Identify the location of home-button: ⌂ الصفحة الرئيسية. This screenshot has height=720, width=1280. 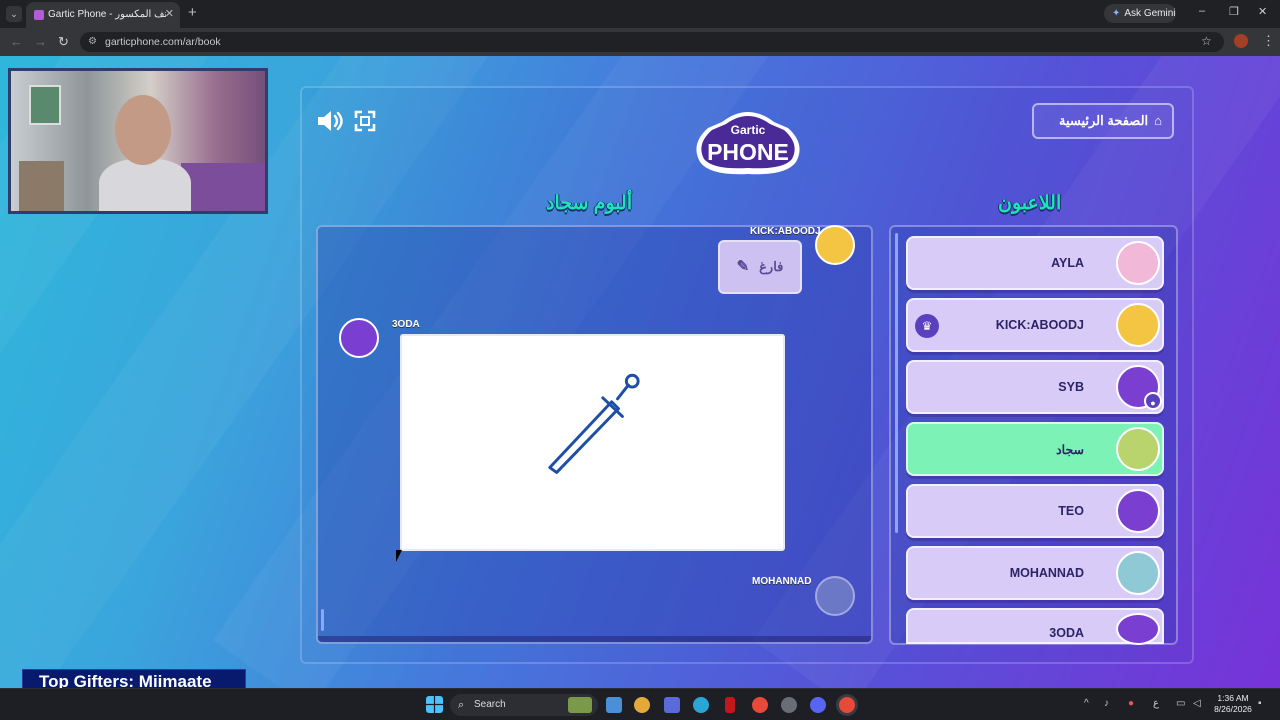
(1103, 121).